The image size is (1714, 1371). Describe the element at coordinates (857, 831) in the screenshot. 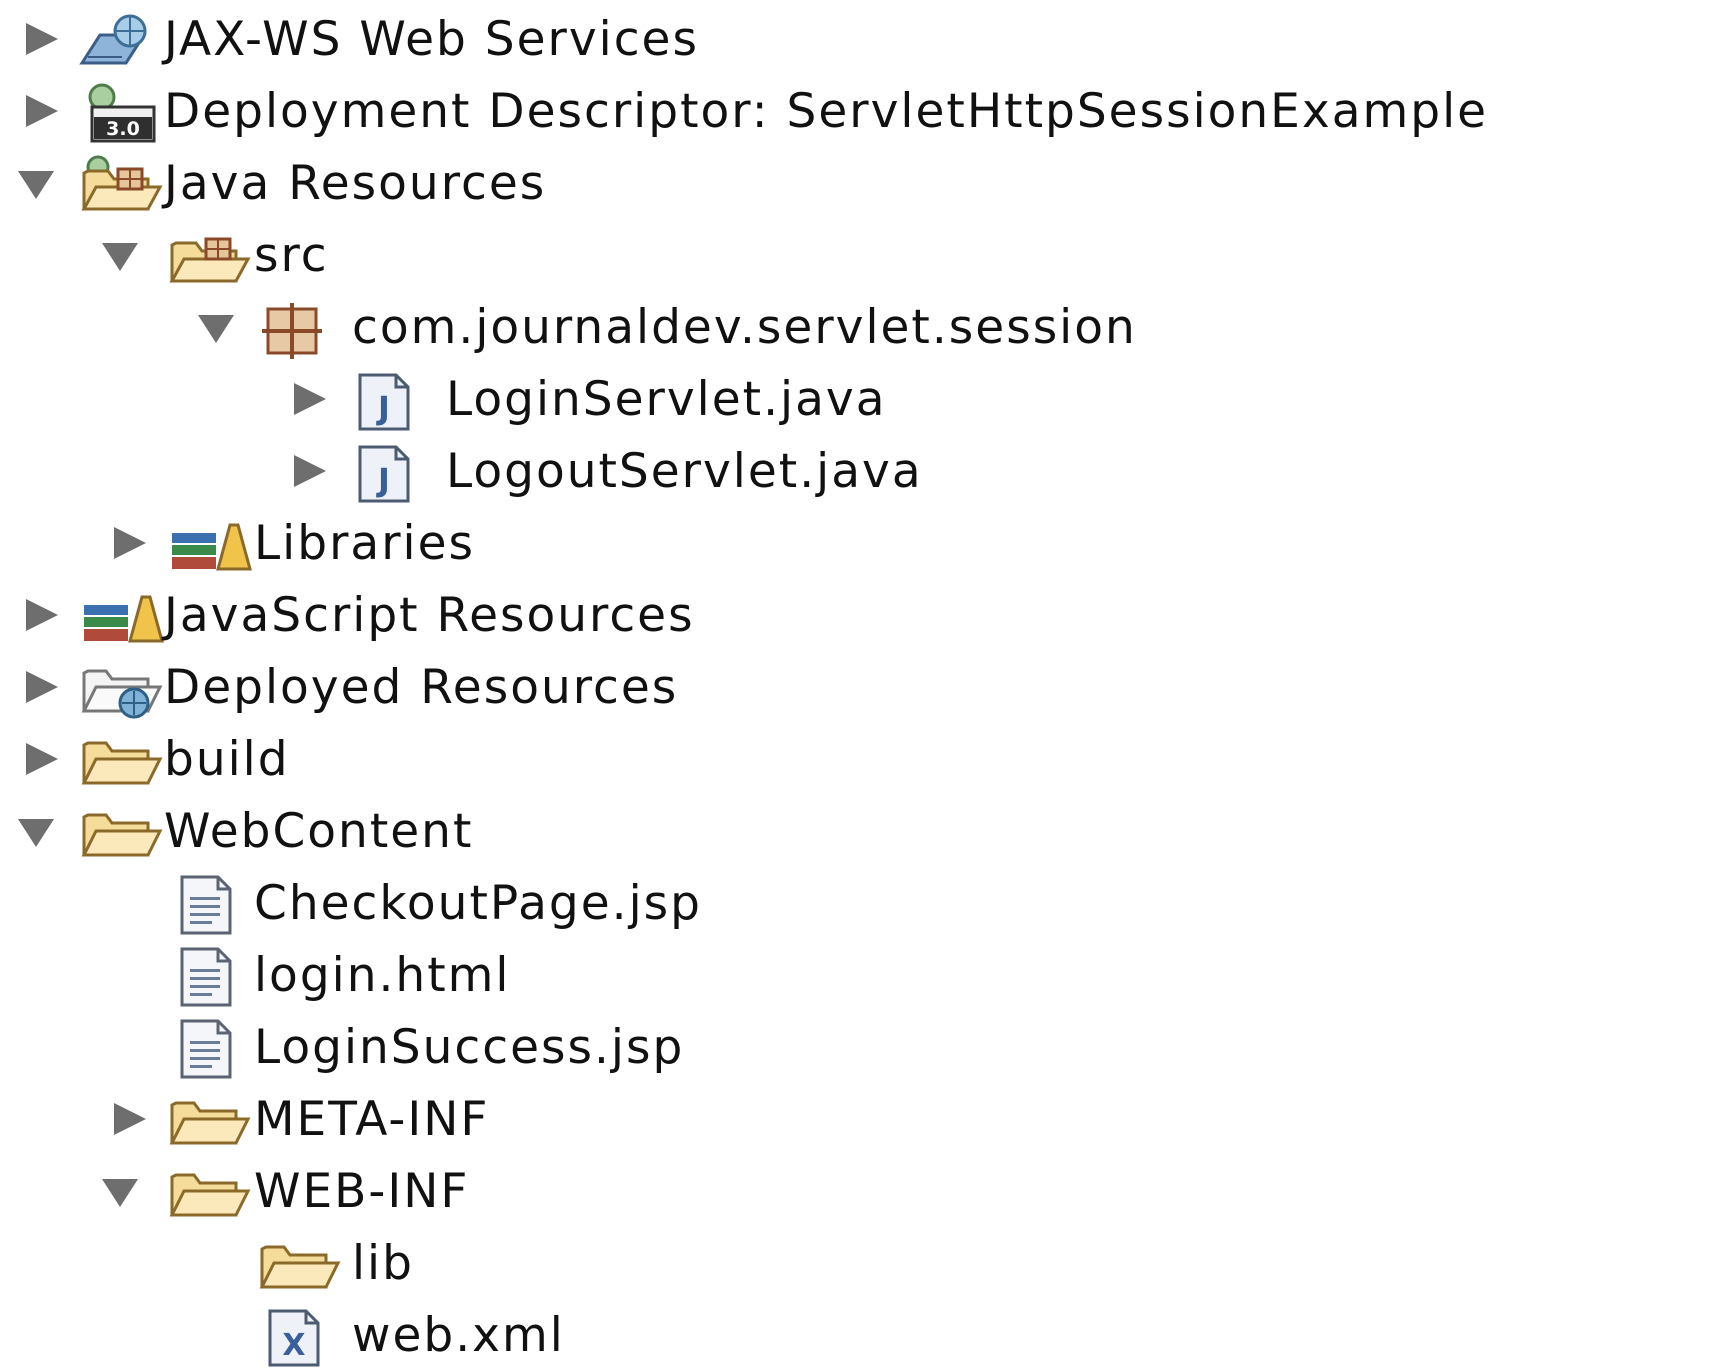

I see `tree-item-webcontent: WebContent` at that location.